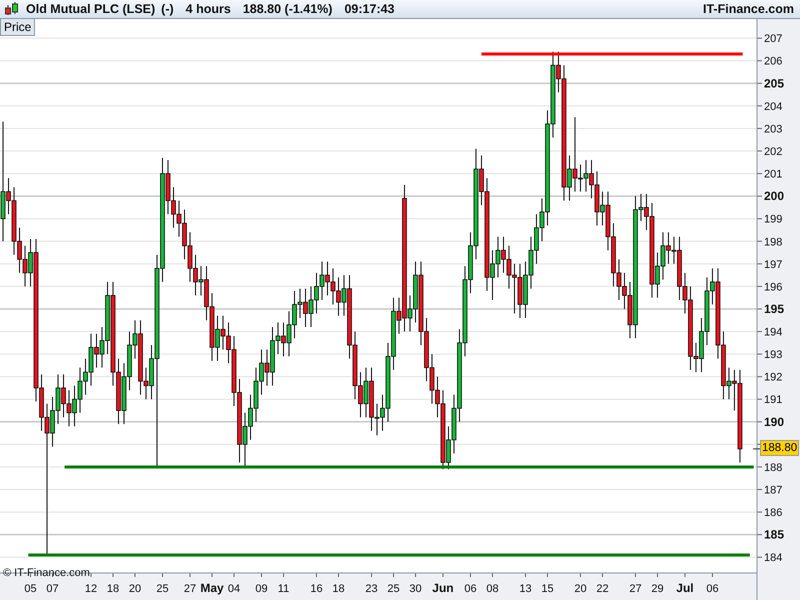 The width and height of the screenshot is (800, 600). Describe the element at coordinates (30, 589) in the screenshot. I see `x-axis-label: 05` at that location.